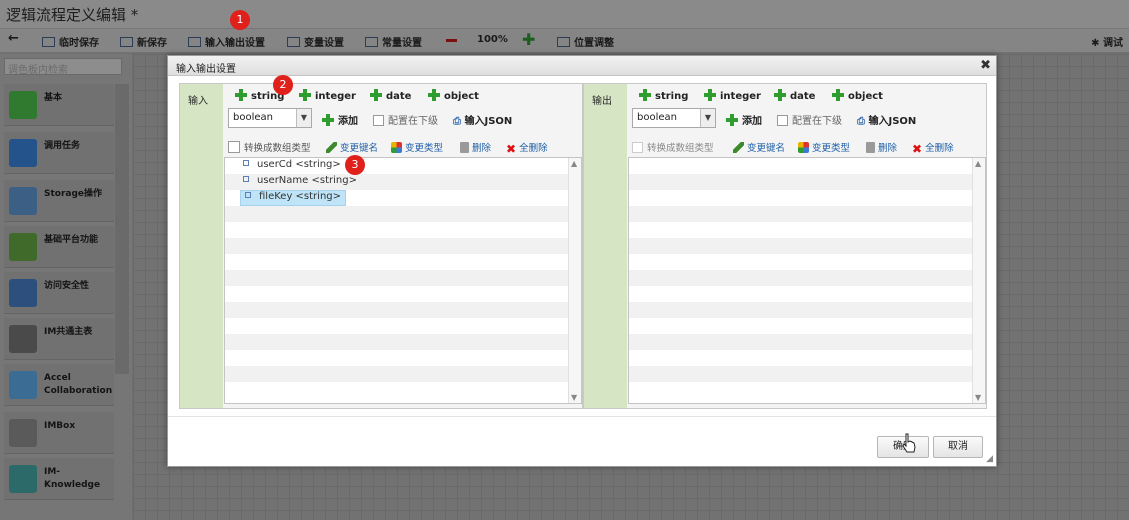  What do you see at coordinates (270, 118) in the screenshot?
I see `input-type-select: boolean ▼` at bounding box center [270, 118].